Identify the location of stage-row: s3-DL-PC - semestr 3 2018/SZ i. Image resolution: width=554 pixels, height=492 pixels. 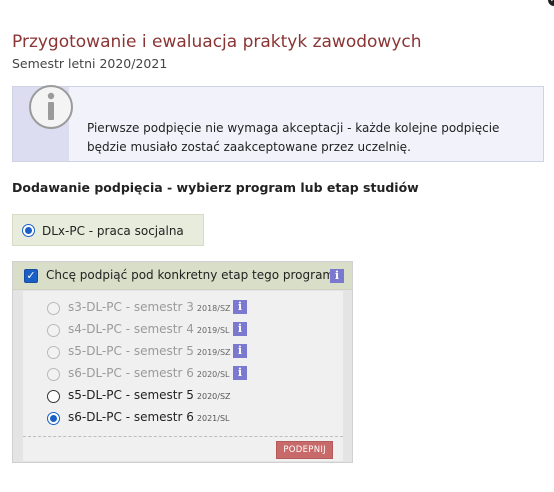
(183, 308).